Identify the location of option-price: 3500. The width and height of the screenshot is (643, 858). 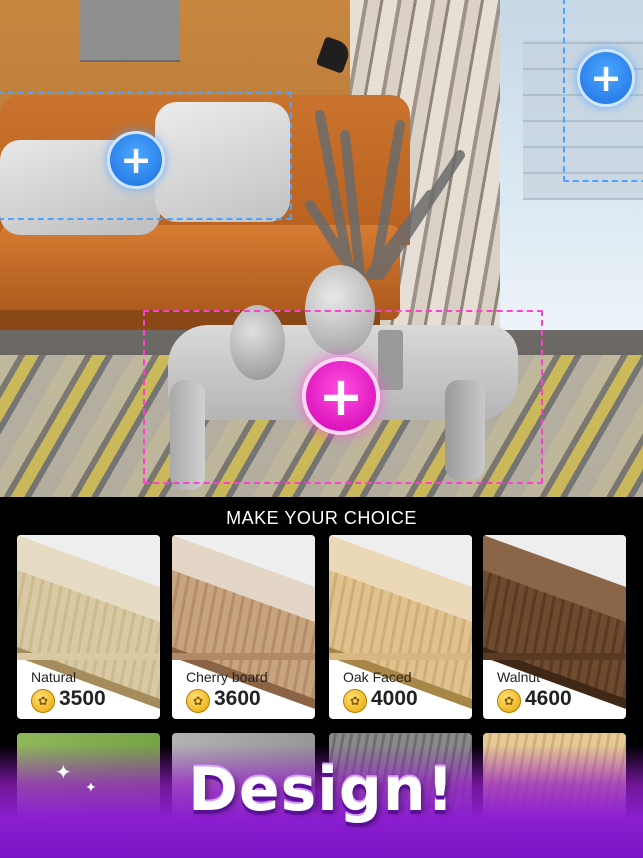
(82, 698).